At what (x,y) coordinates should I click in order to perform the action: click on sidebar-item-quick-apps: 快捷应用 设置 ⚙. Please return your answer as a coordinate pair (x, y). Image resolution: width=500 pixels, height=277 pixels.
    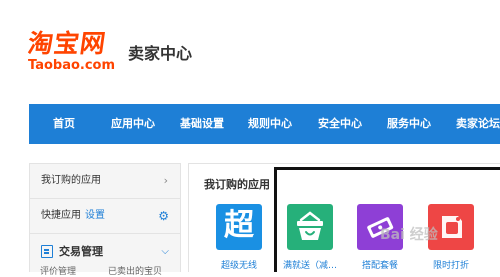
    Looking at the image, I should click on (105, 216).